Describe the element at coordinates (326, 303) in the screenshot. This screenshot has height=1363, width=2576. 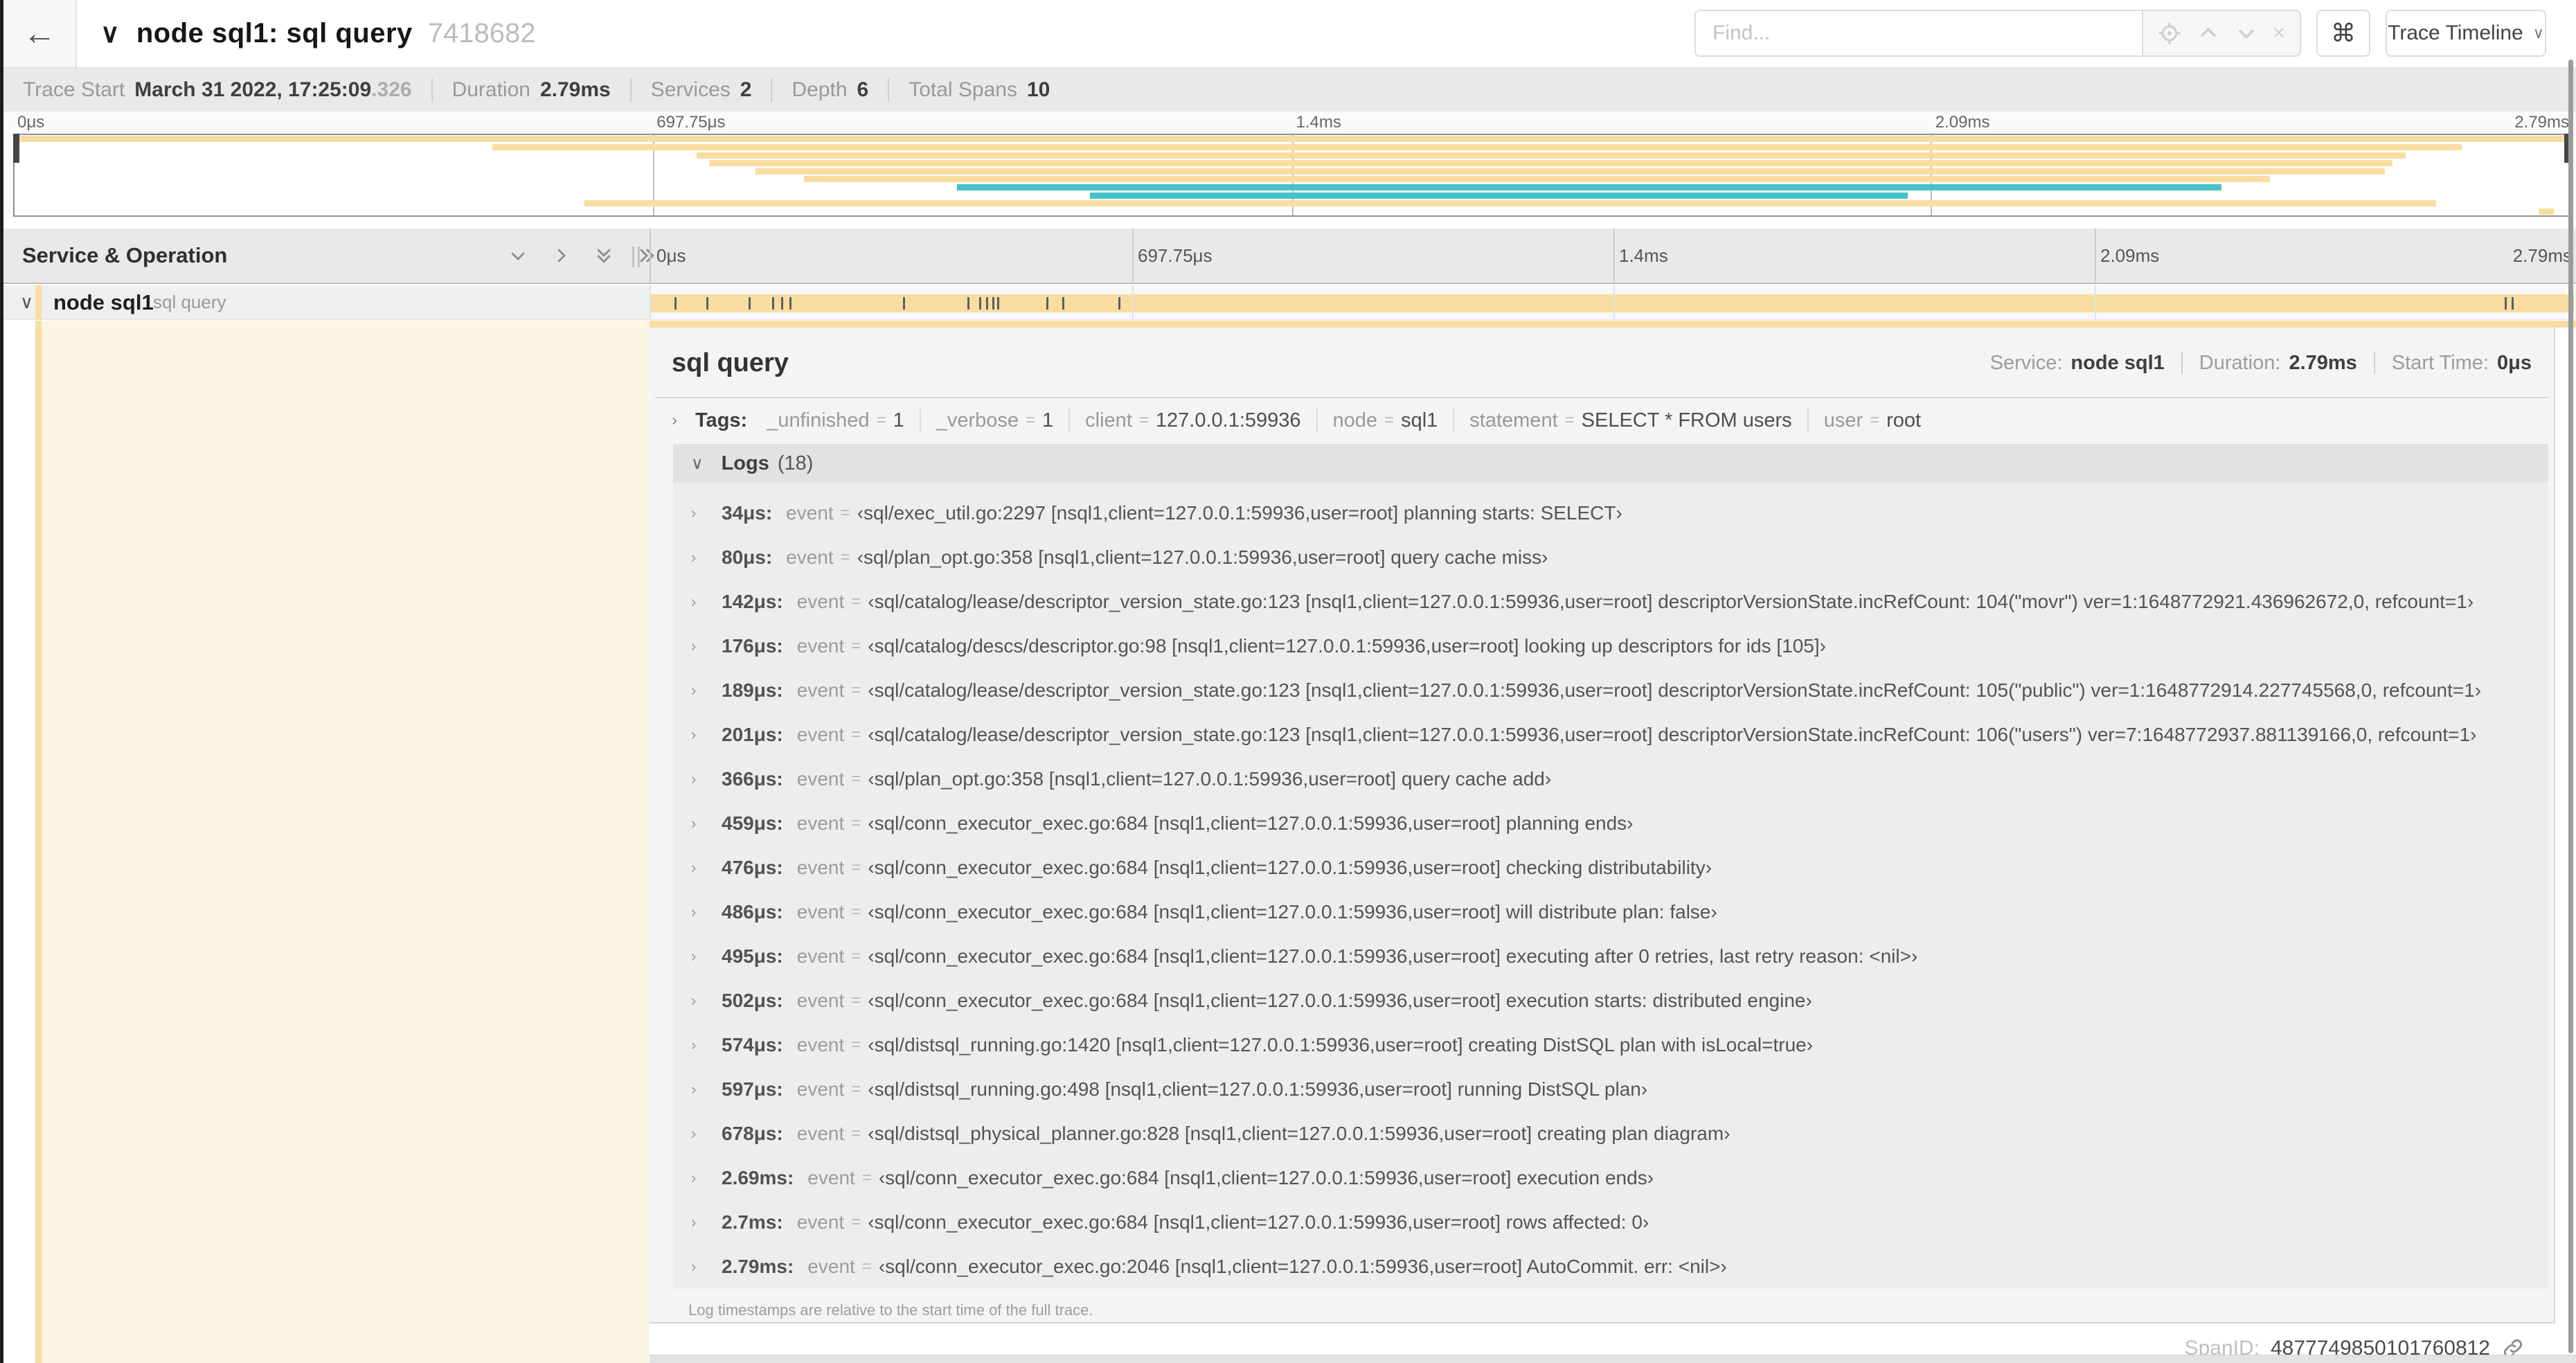
I see `span-name-cell: ∨ node sql1 sql query` at that location.